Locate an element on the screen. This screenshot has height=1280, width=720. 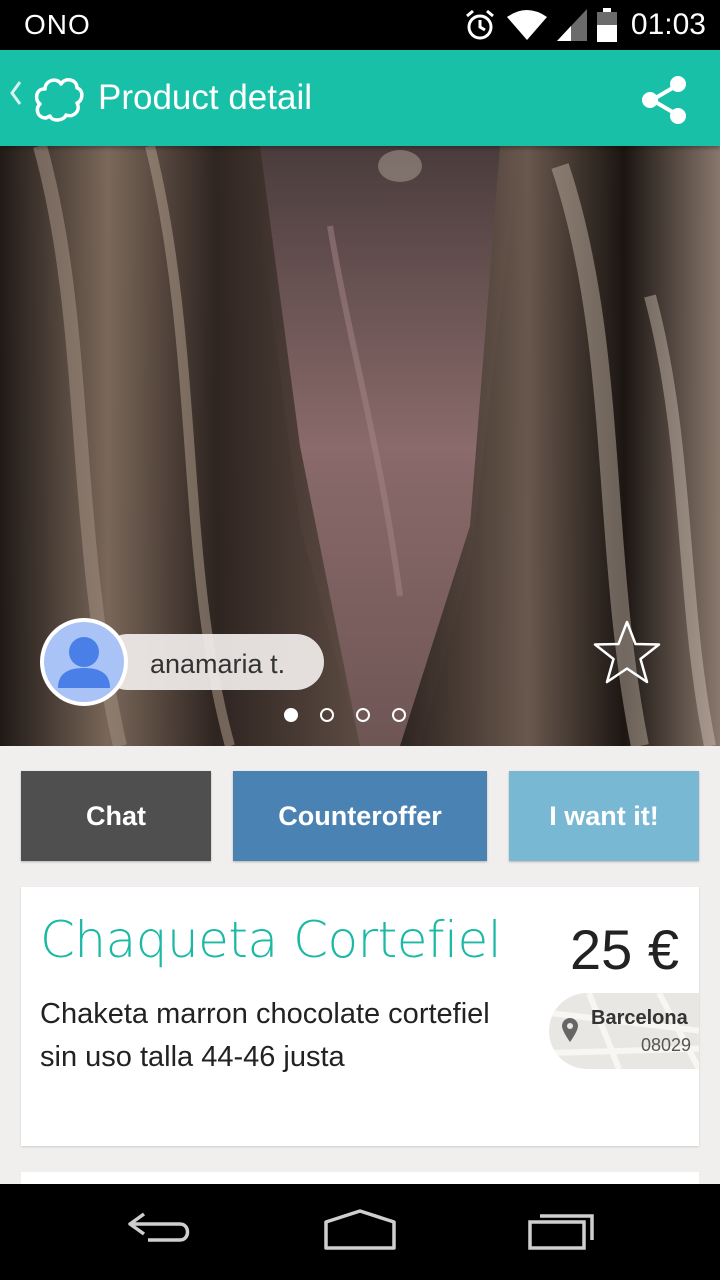
favorite-star-icon is located at coordinates (627, 653).